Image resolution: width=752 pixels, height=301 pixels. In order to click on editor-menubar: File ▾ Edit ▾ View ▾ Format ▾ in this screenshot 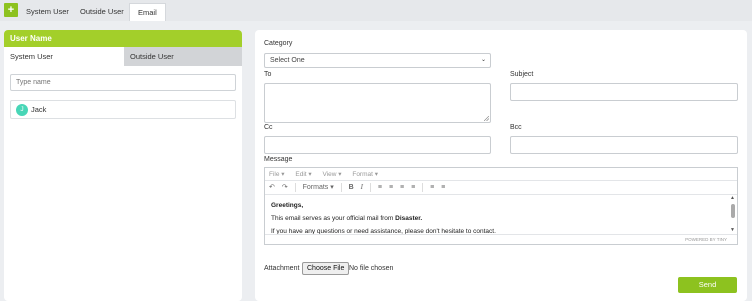, I will do `click(501, 174)`.